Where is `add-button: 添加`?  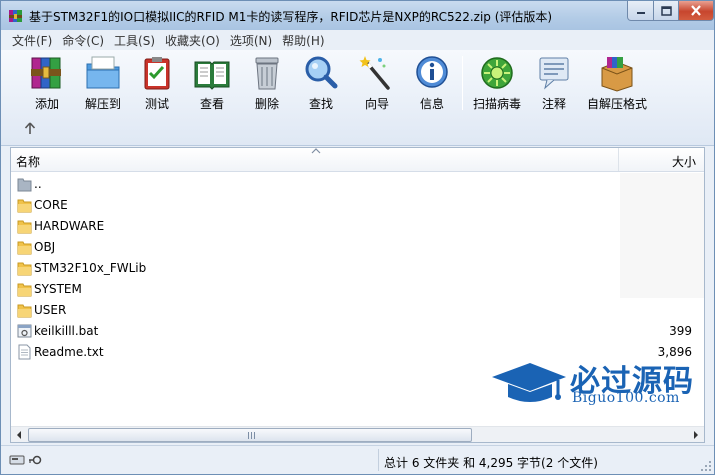 add-button: 添加 is located at coordinates (47, 83).